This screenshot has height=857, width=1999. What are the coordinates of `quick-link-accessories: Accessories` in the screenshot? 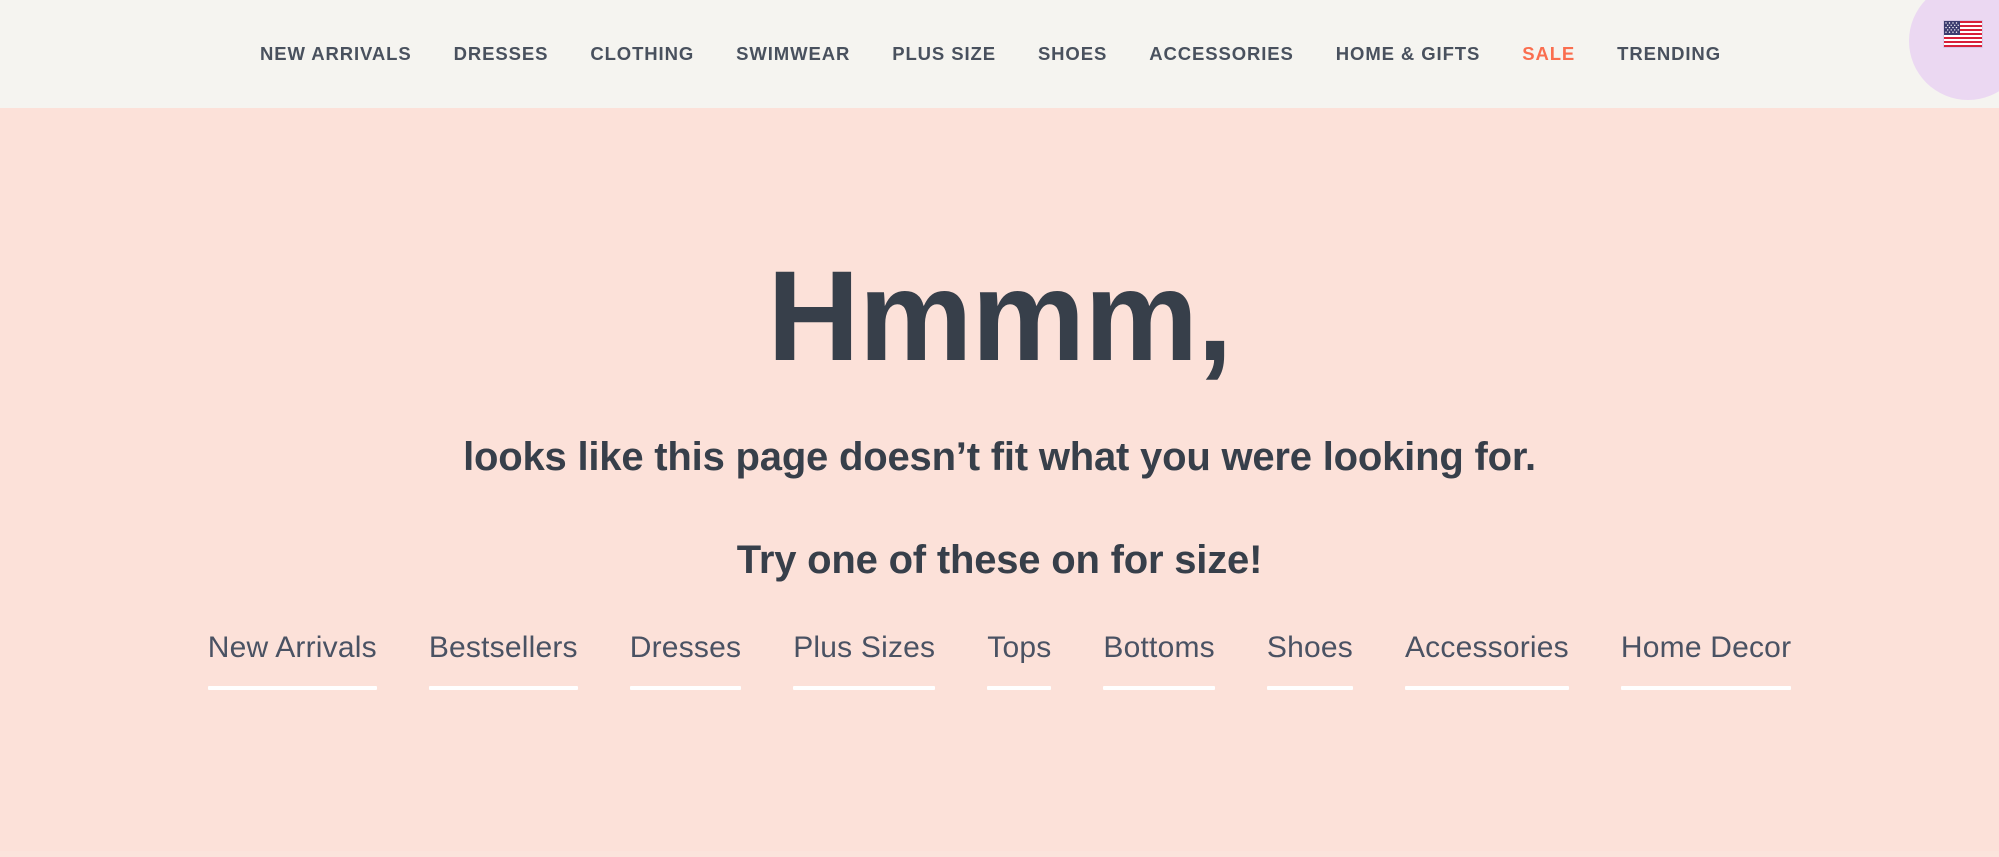 It's located at (1487, 661).